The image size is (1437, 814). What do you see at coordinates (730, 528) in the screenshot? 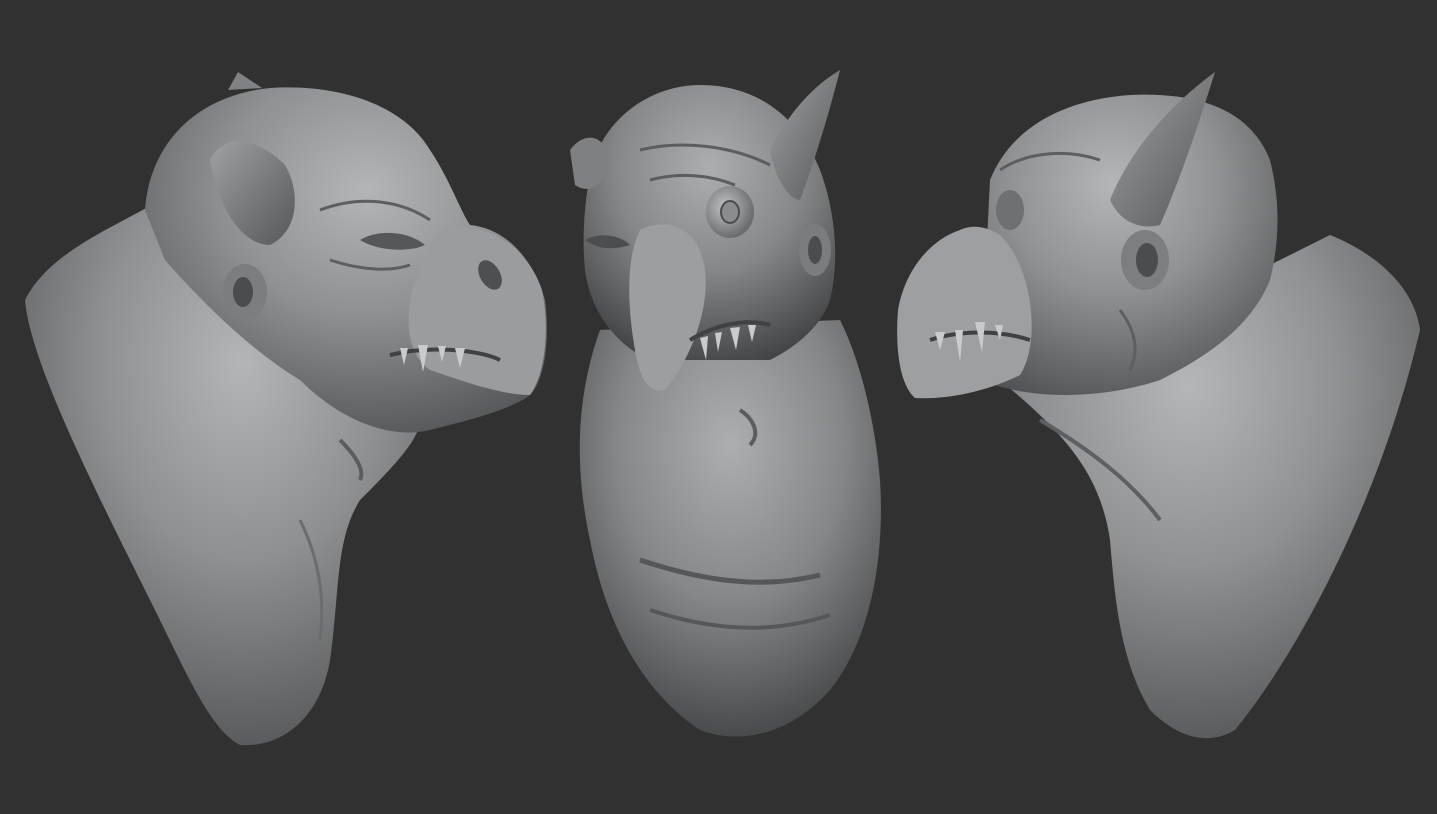
I see `bust-body` at bounding box center [730, 528].